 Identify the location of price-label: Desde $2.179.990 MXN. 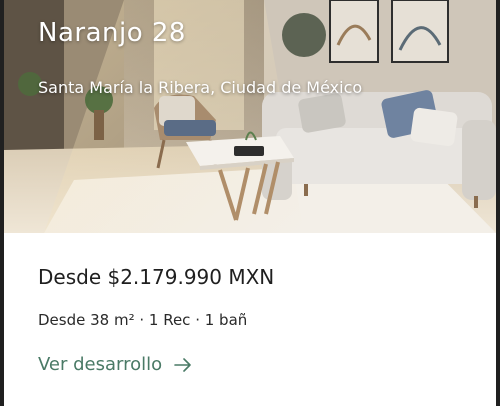
(156, 277).